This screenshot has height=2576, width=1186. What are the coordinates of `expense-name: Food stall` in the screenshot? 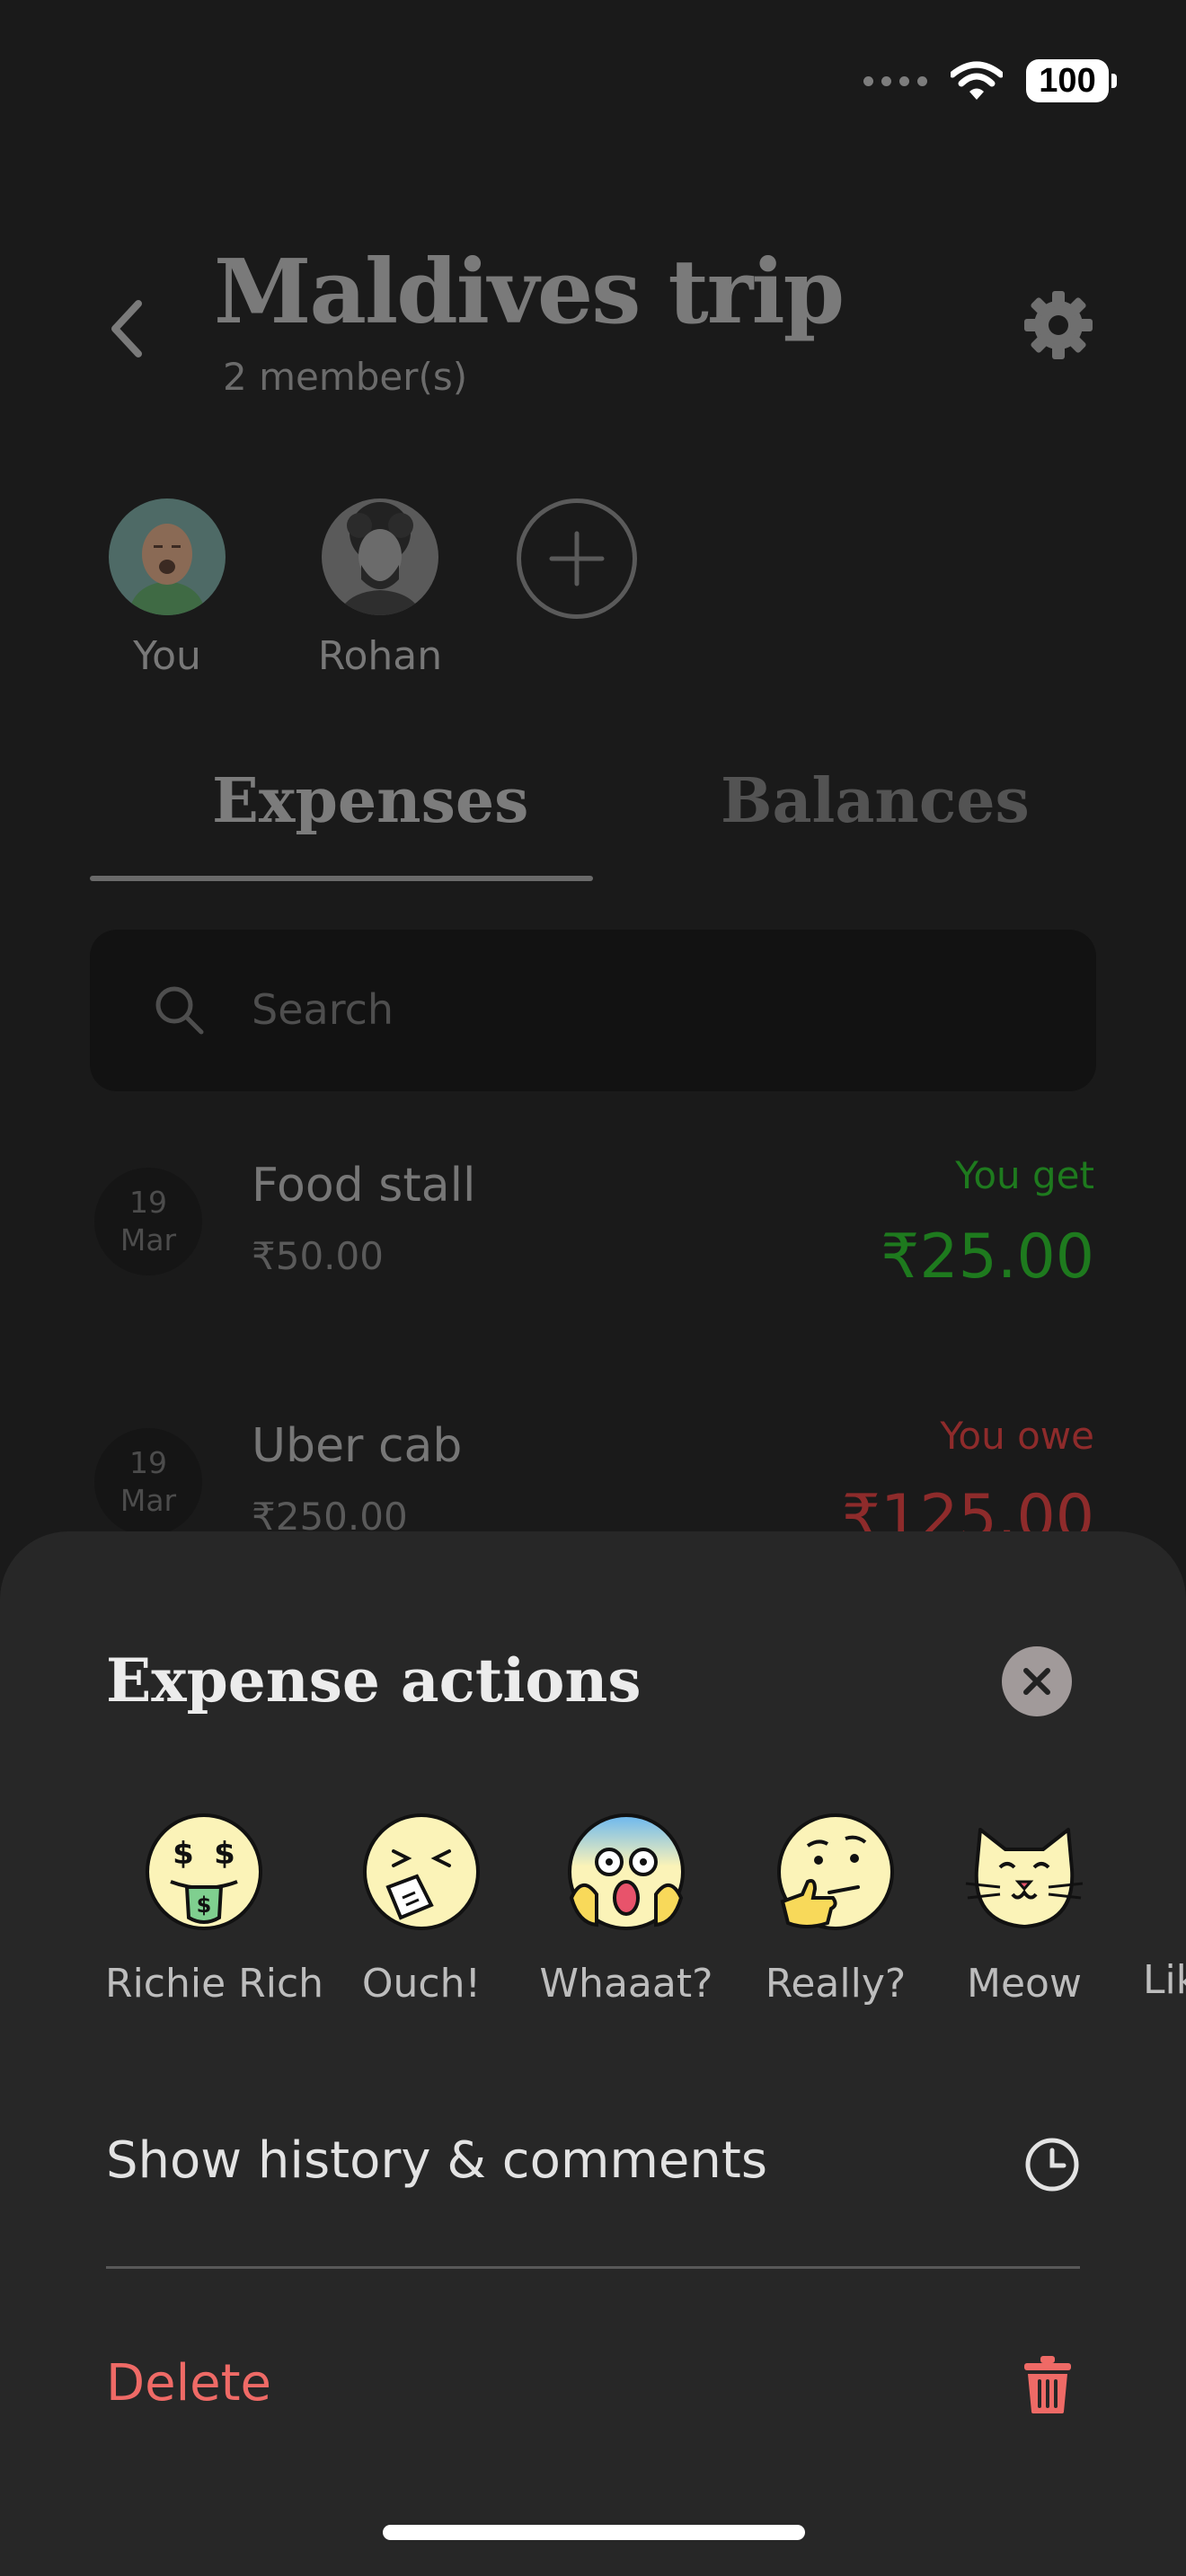 It's located at (364, 1186).